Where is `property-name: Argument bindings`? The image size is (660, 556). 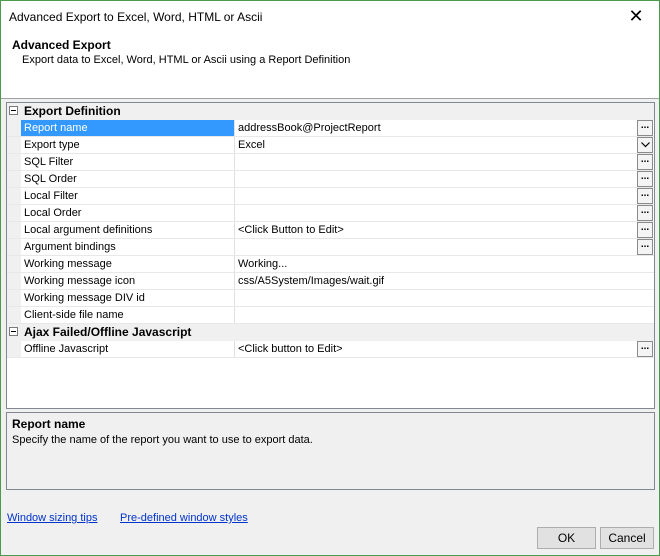 property-name: Argument bindings is located at coordinates (128, 247).